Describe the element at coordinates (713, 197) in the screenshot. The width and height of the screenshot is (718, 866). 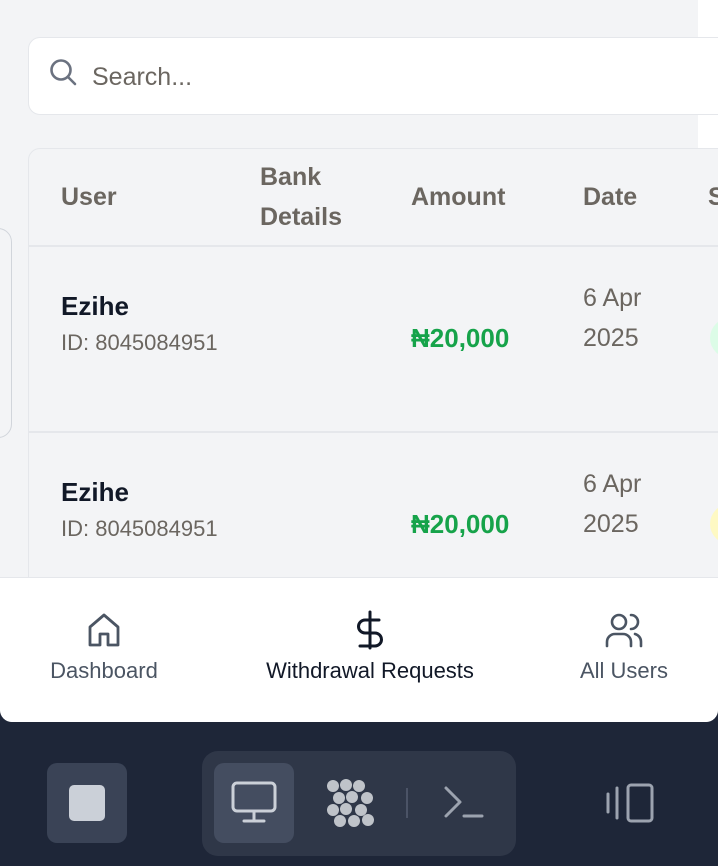
I see `column-header-status: S` at that location.